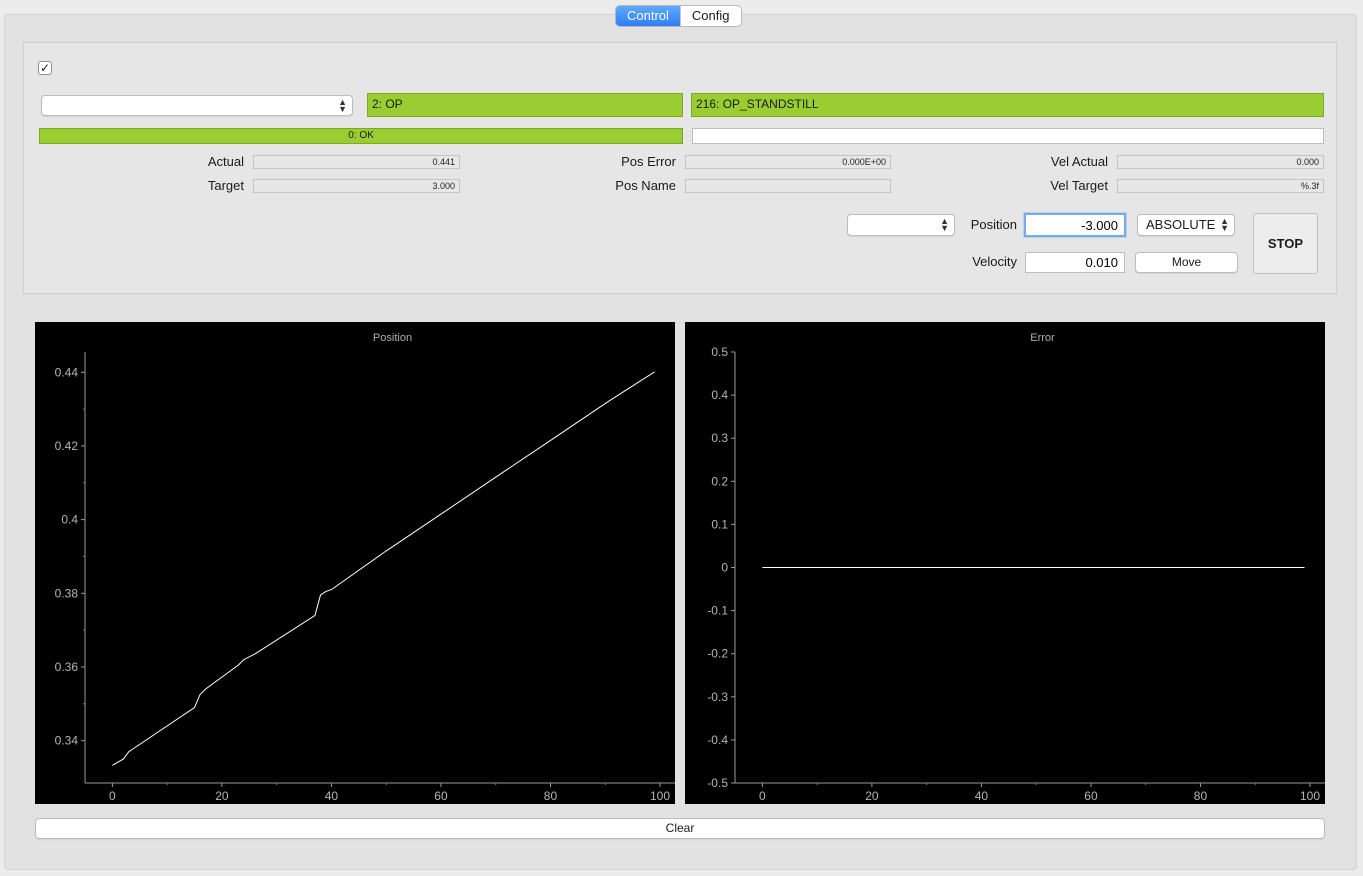 This screenshot has width=1363, height=876. I want to click on position-y-tick-label: 0.44, so click(67, 372).